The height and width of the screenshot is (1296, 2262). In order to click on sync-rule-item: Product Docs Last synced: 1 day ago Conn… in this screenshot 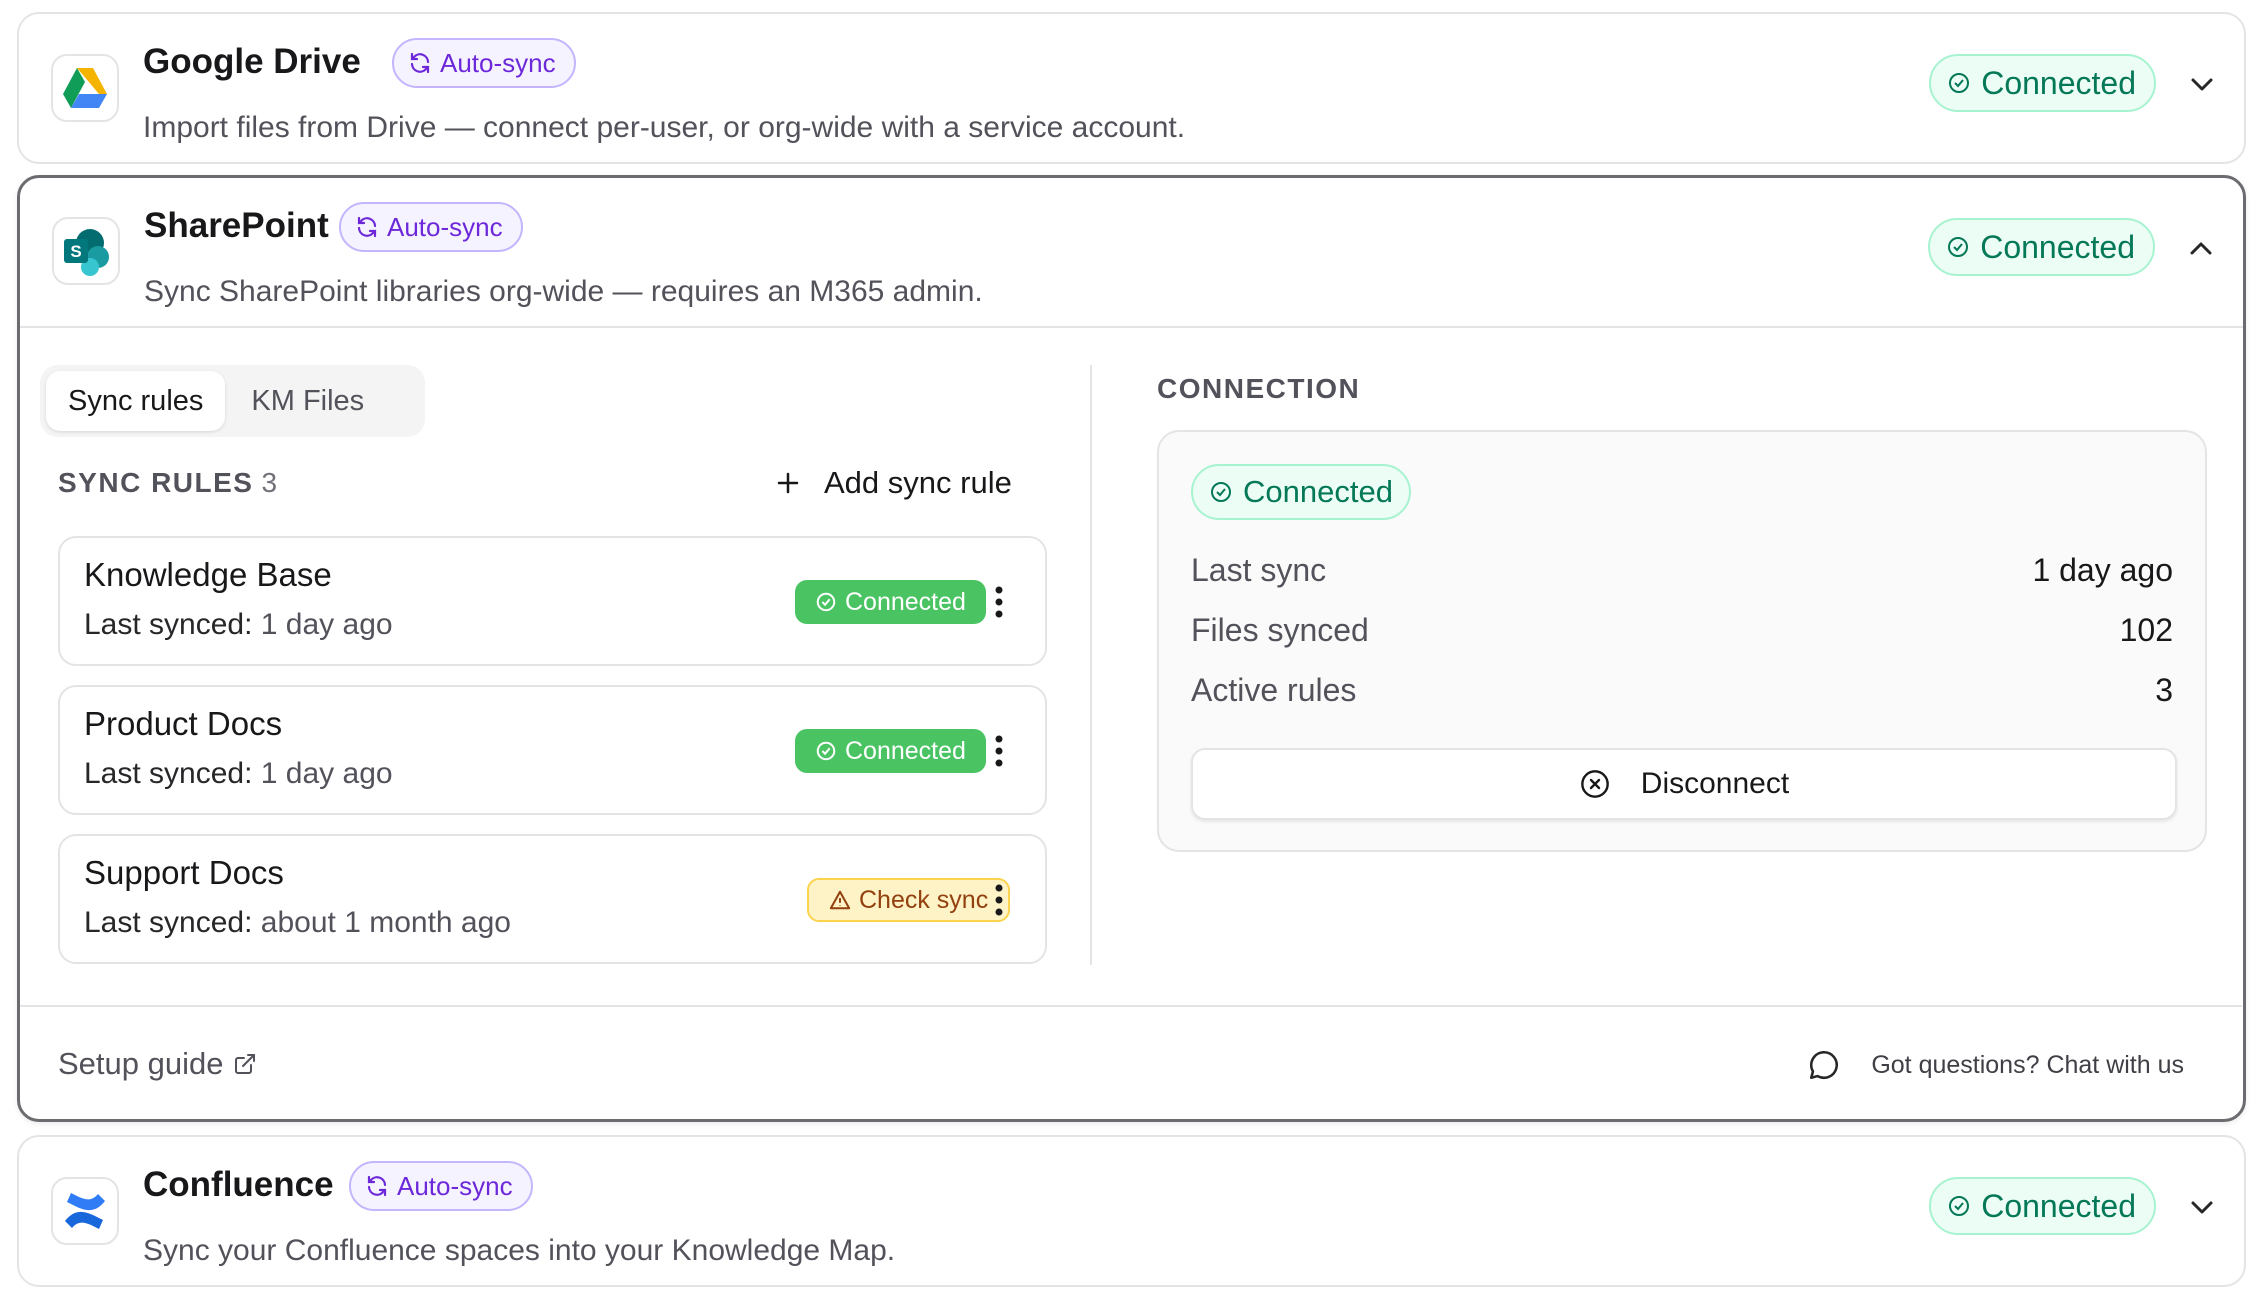, I will do `click(552, 750)`.